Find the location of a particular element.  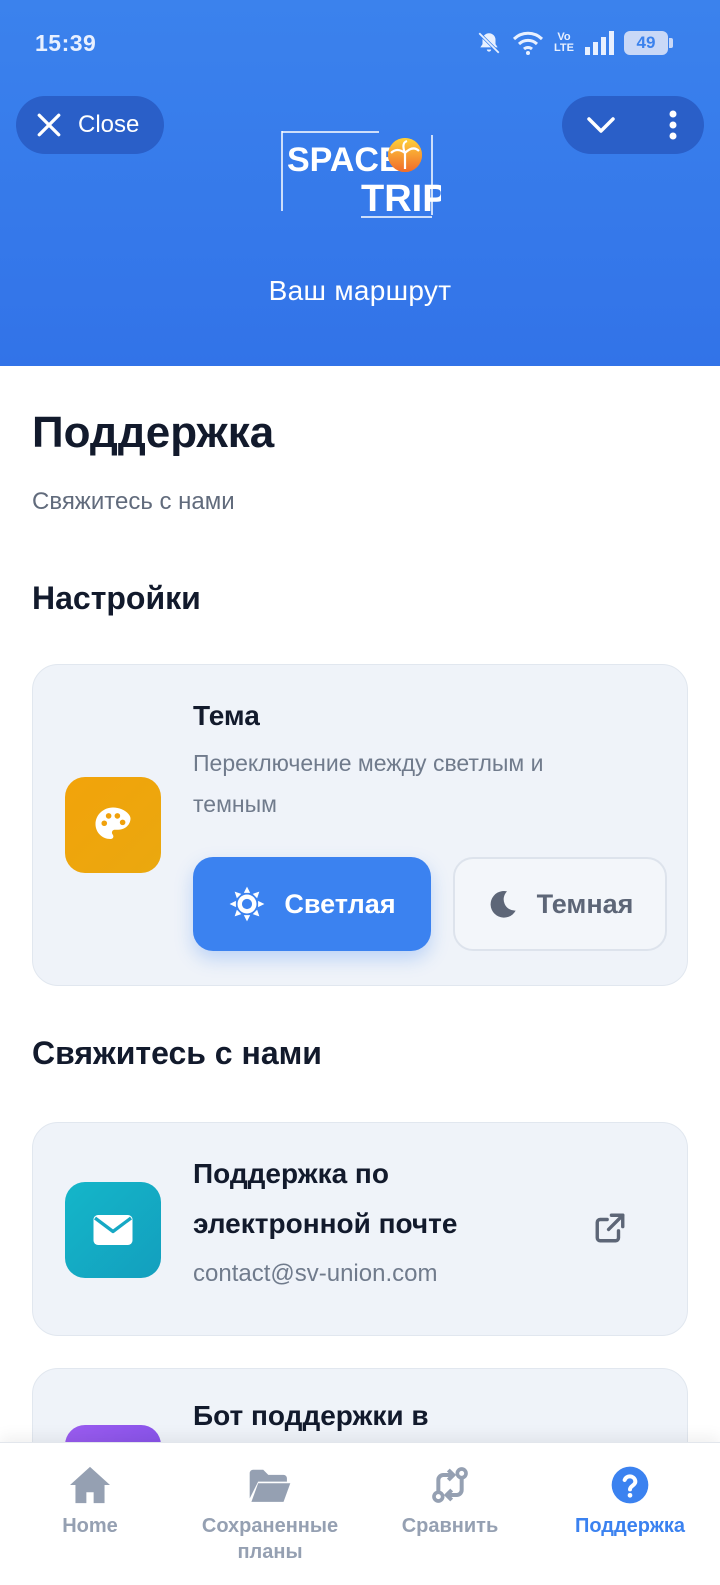

email-icon-tile is located at coordinates (113, 1230).